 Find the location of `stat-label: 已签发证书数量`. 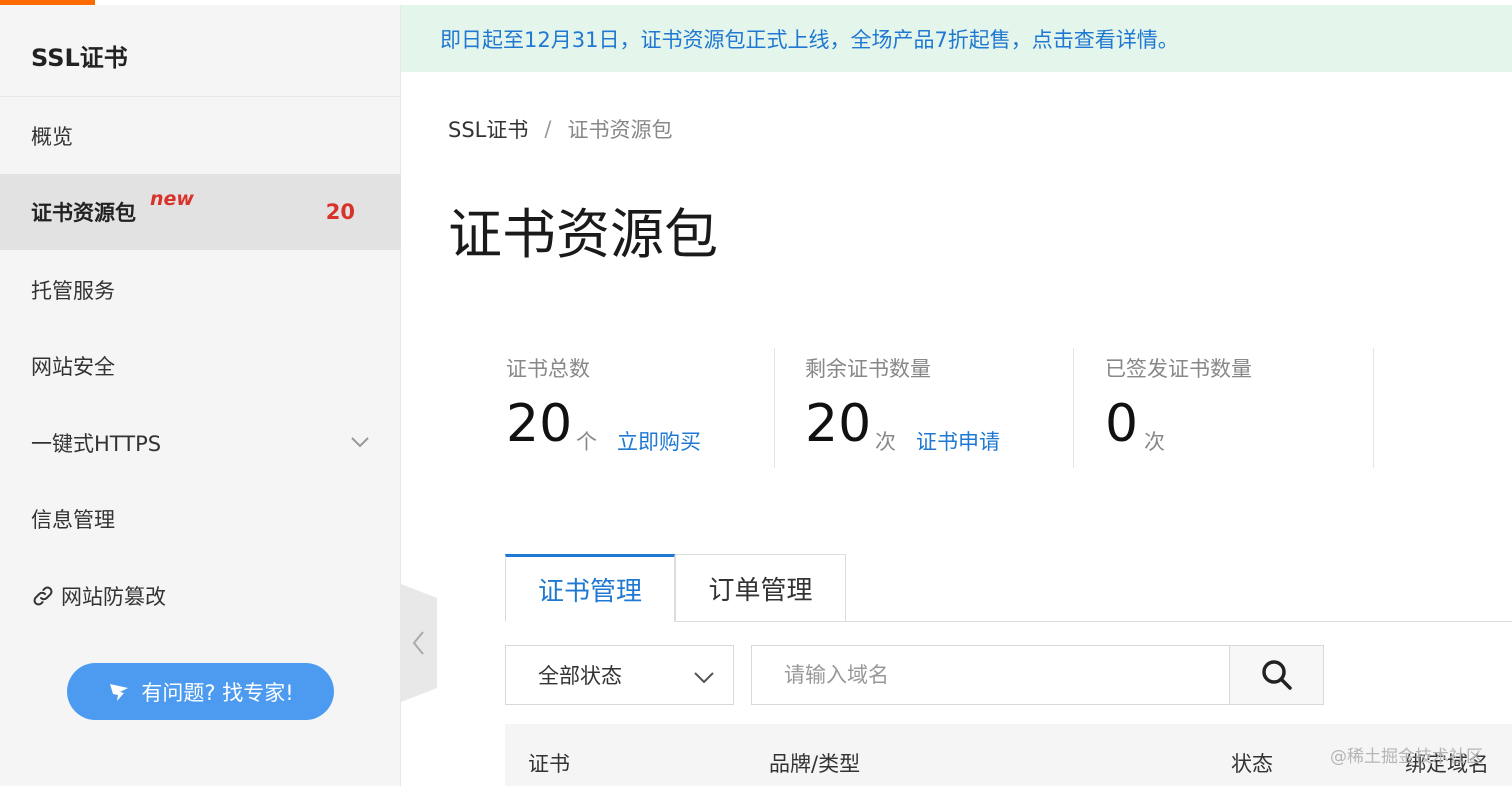

stat-label: 已签发证书数量 is located at coordinates (1178, 369).